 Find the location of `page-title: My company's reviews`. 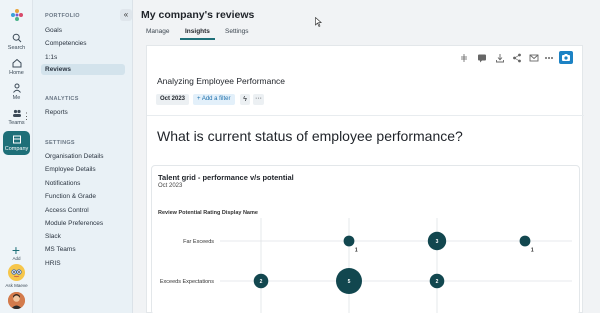

page-title: My company's reviews is located at coordinates (198, 15).